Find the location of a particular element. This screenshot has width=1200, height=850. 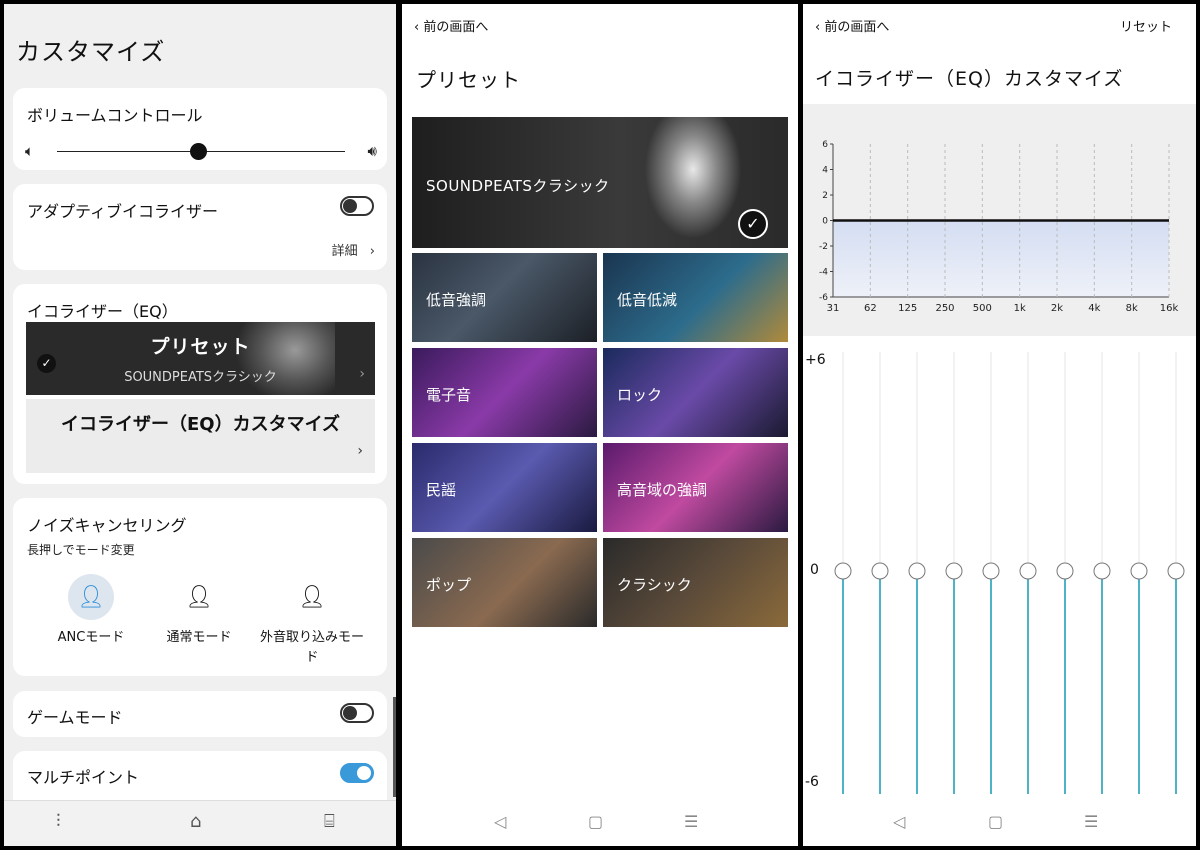

equalizer-icon: ⫶ is located at coordinates (58, 821).